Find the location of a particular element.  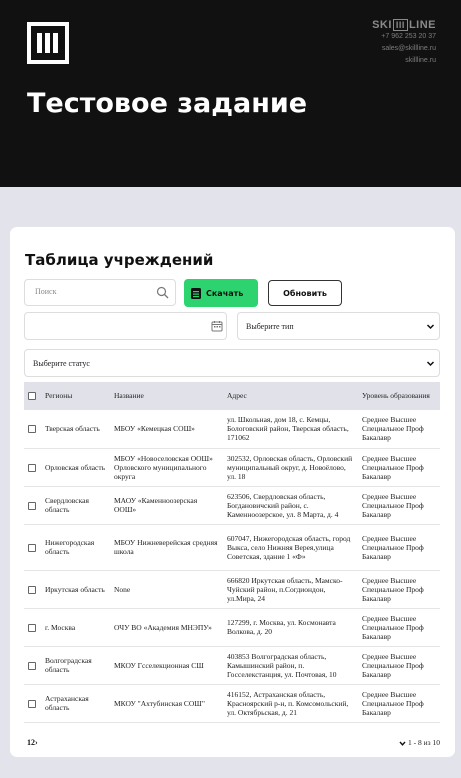

pagination: 12› is located at coordinates (32, 742).